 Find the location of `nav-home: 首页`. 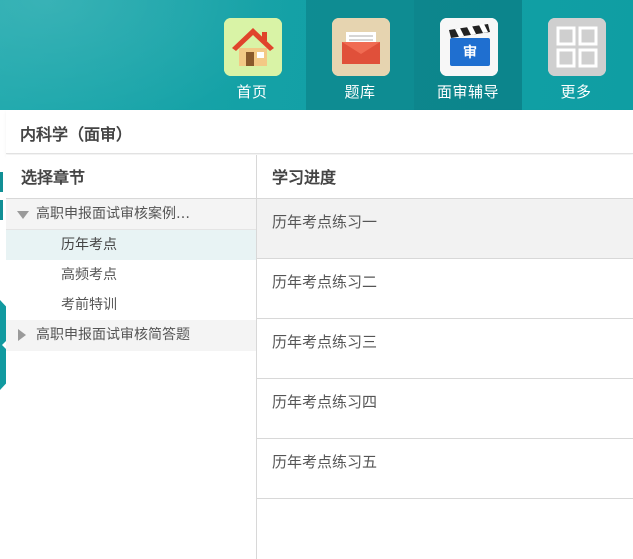

nav-home: 首页 is located at coordinates (252, 55).